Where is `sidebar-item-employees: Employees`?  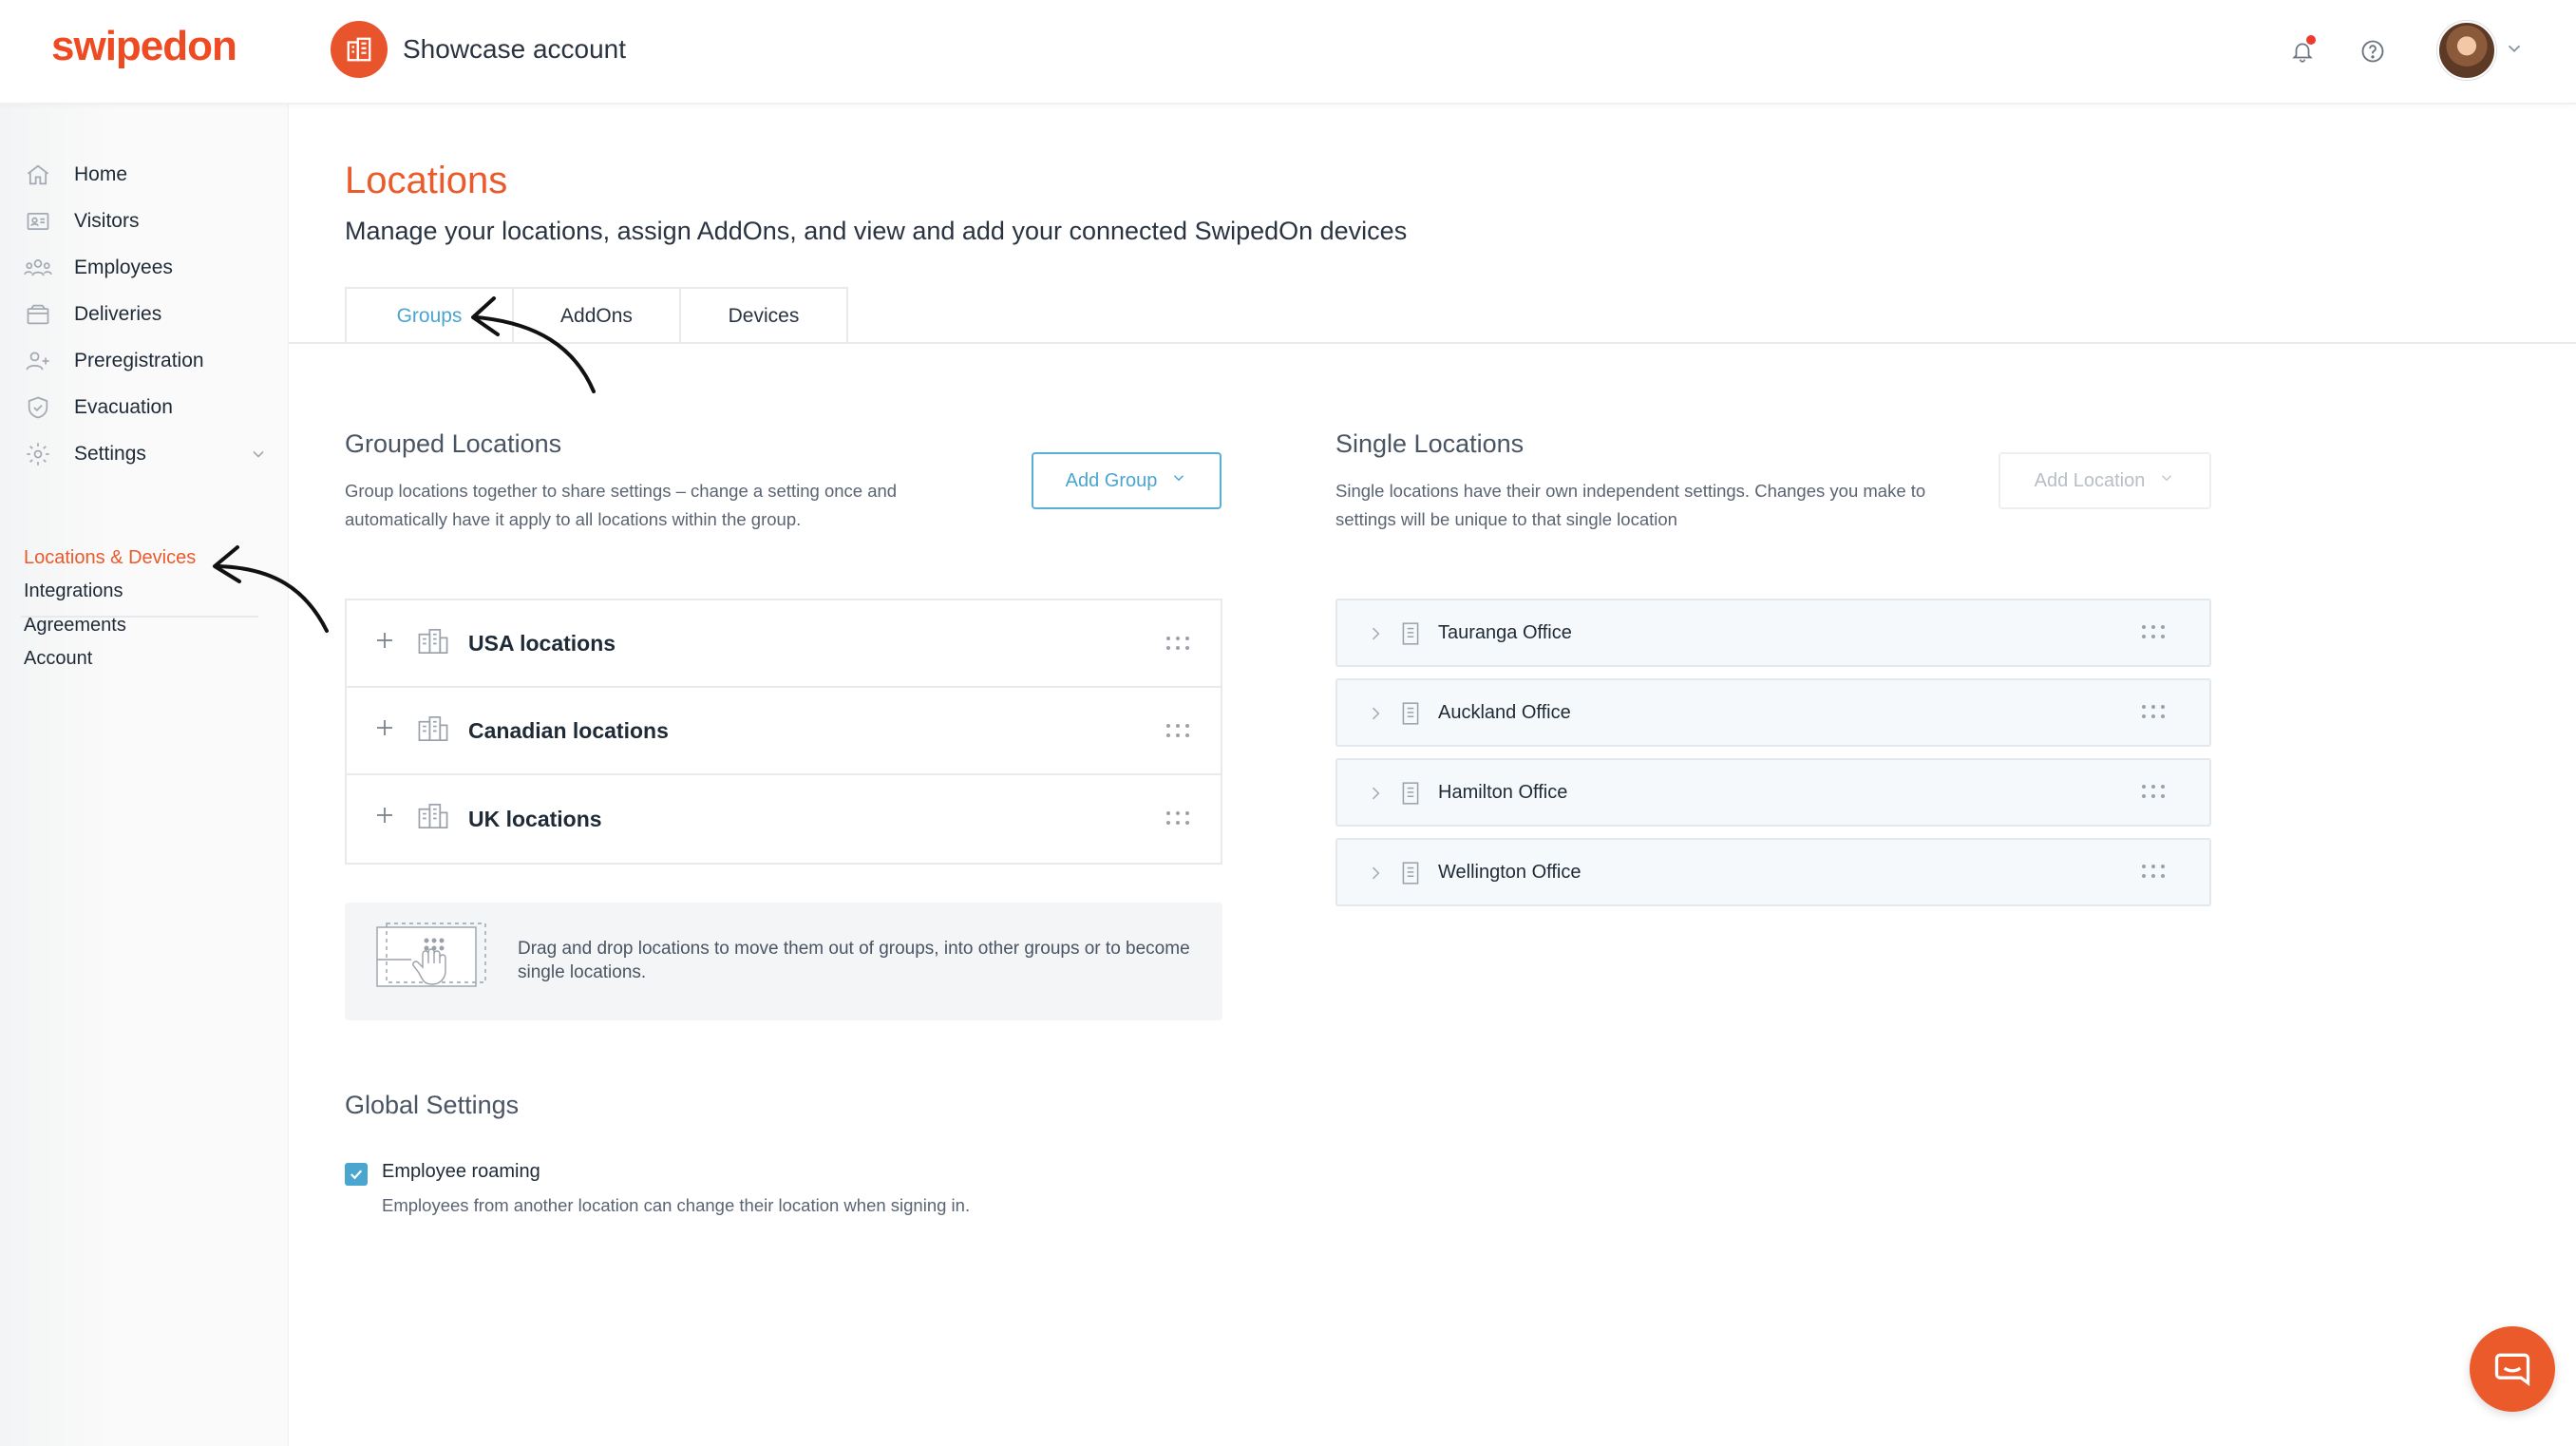 sidebar-item-employees: Employees is located at coordinates (144, 268).